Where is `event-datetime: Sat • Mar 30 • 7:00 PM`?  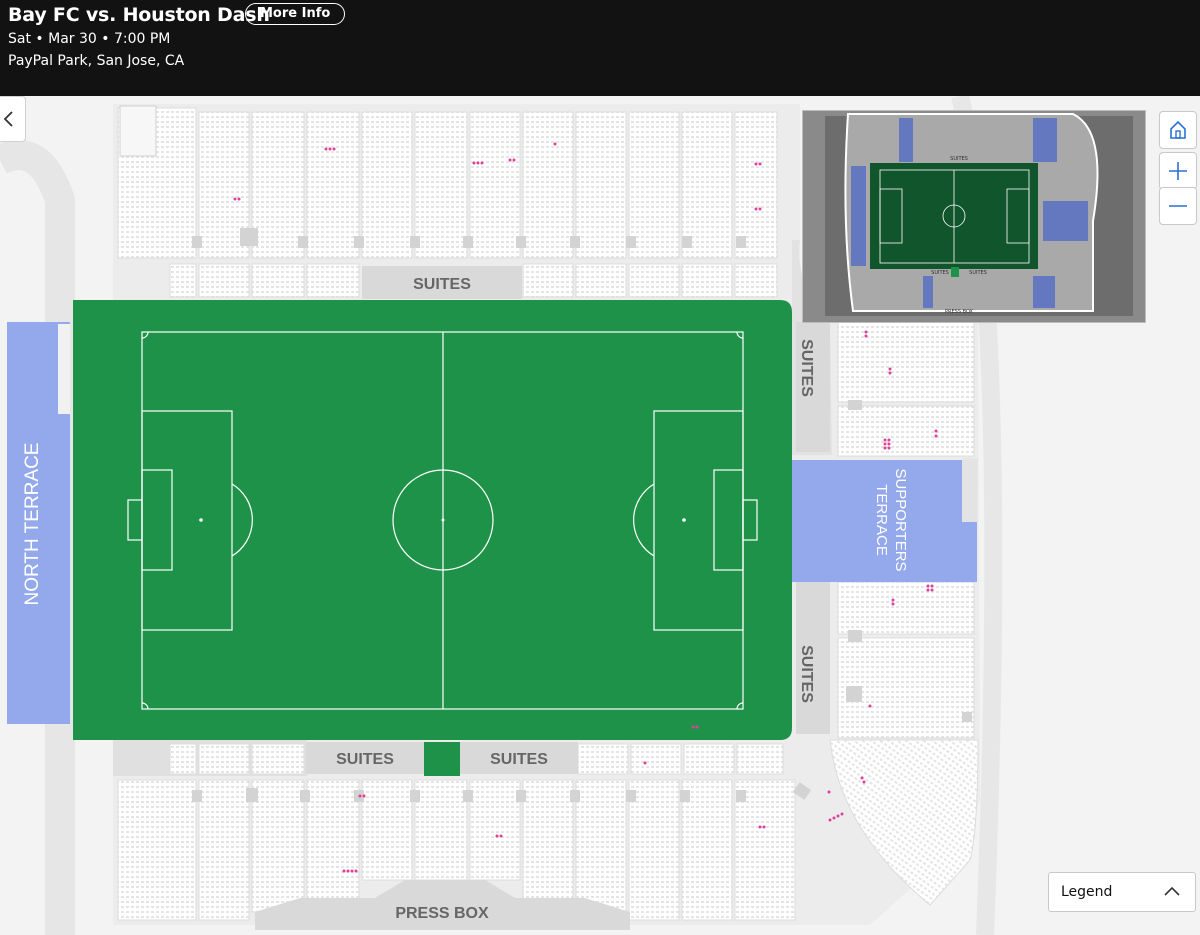
event-datetime: Sat • Mar 30 • 7:00 PM is located at coordinates (89, 39).